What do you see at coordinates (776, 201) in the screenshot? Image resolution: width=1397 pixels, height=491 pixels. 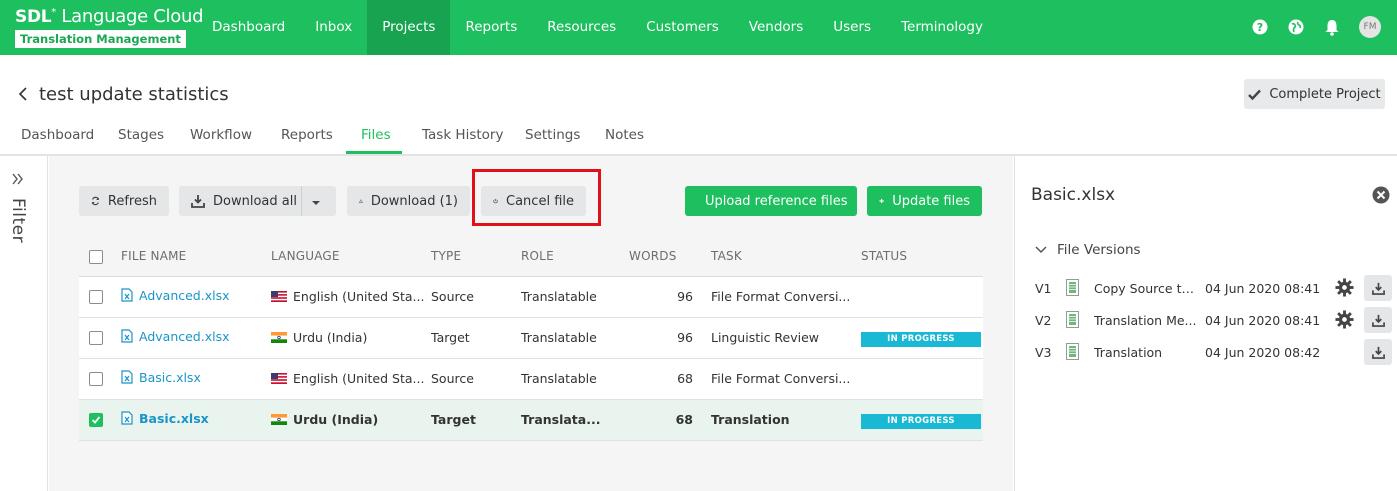 I see `upload-reference-files-label: Upload reference files` at bounding box center [776, 201].